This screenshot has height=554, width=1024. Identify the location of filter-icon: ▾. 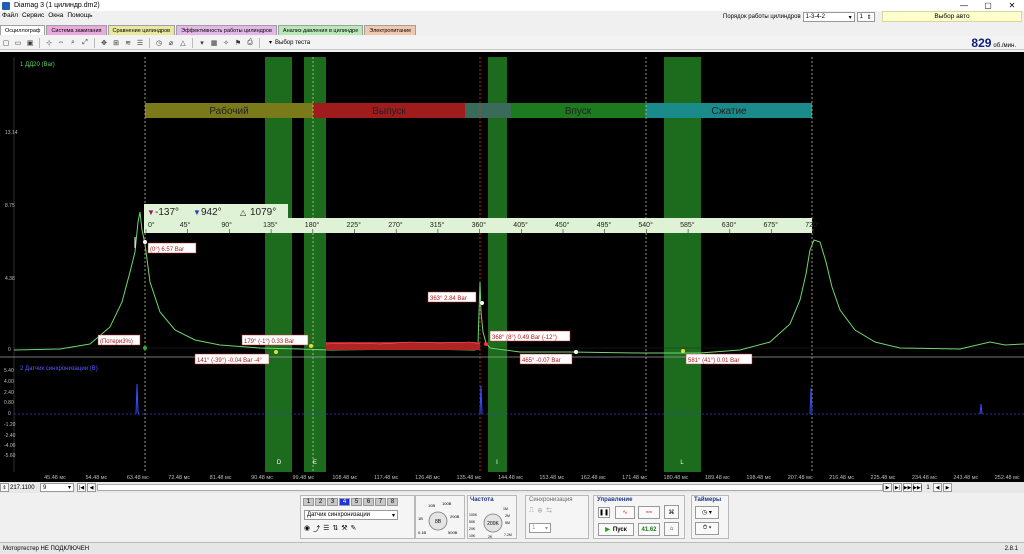
(202, 42).